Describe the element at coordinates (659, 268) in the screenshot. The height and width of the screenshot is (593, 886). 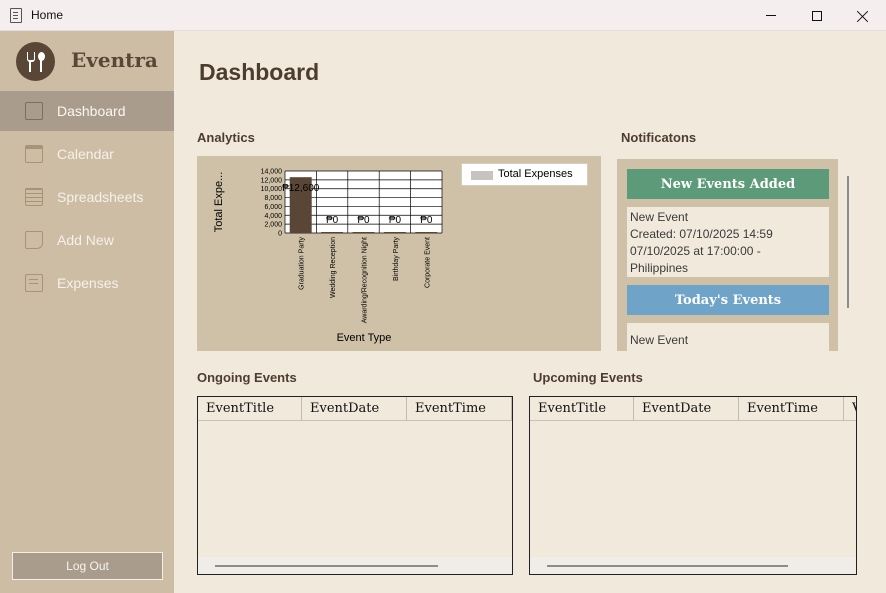
I see `notification-line: Philippines` at that location.